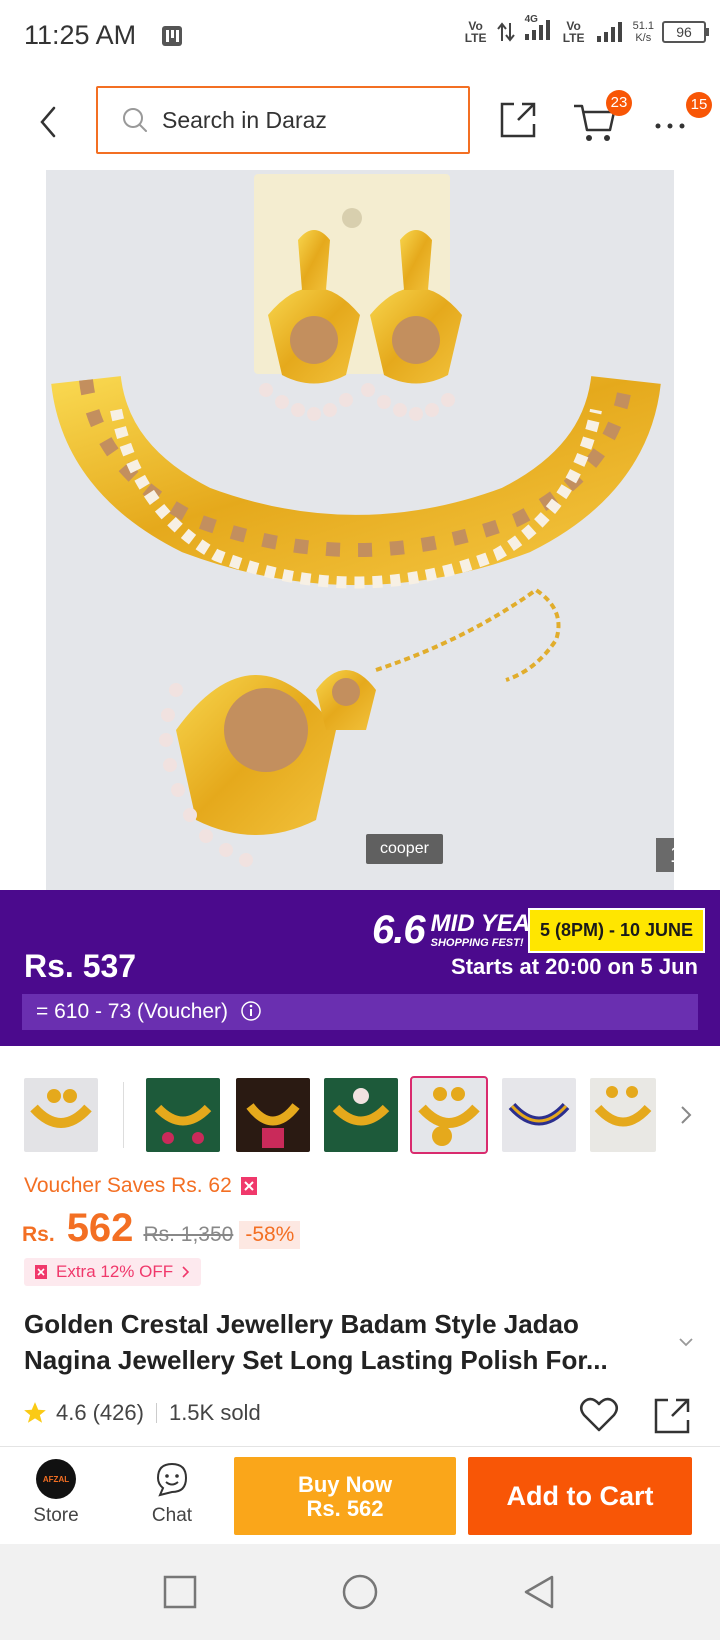 This screenshot has height=1640, width=720. I want to click on back-arrow-icon, so click(50, 122).